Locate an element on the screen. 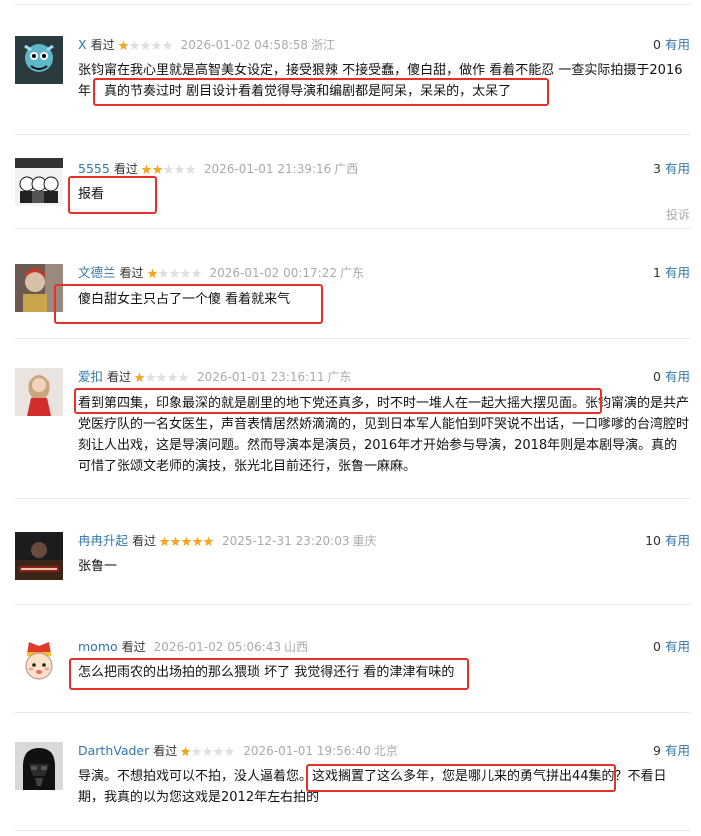  comment-location: 浙江 is located at coordinates (323, 45).